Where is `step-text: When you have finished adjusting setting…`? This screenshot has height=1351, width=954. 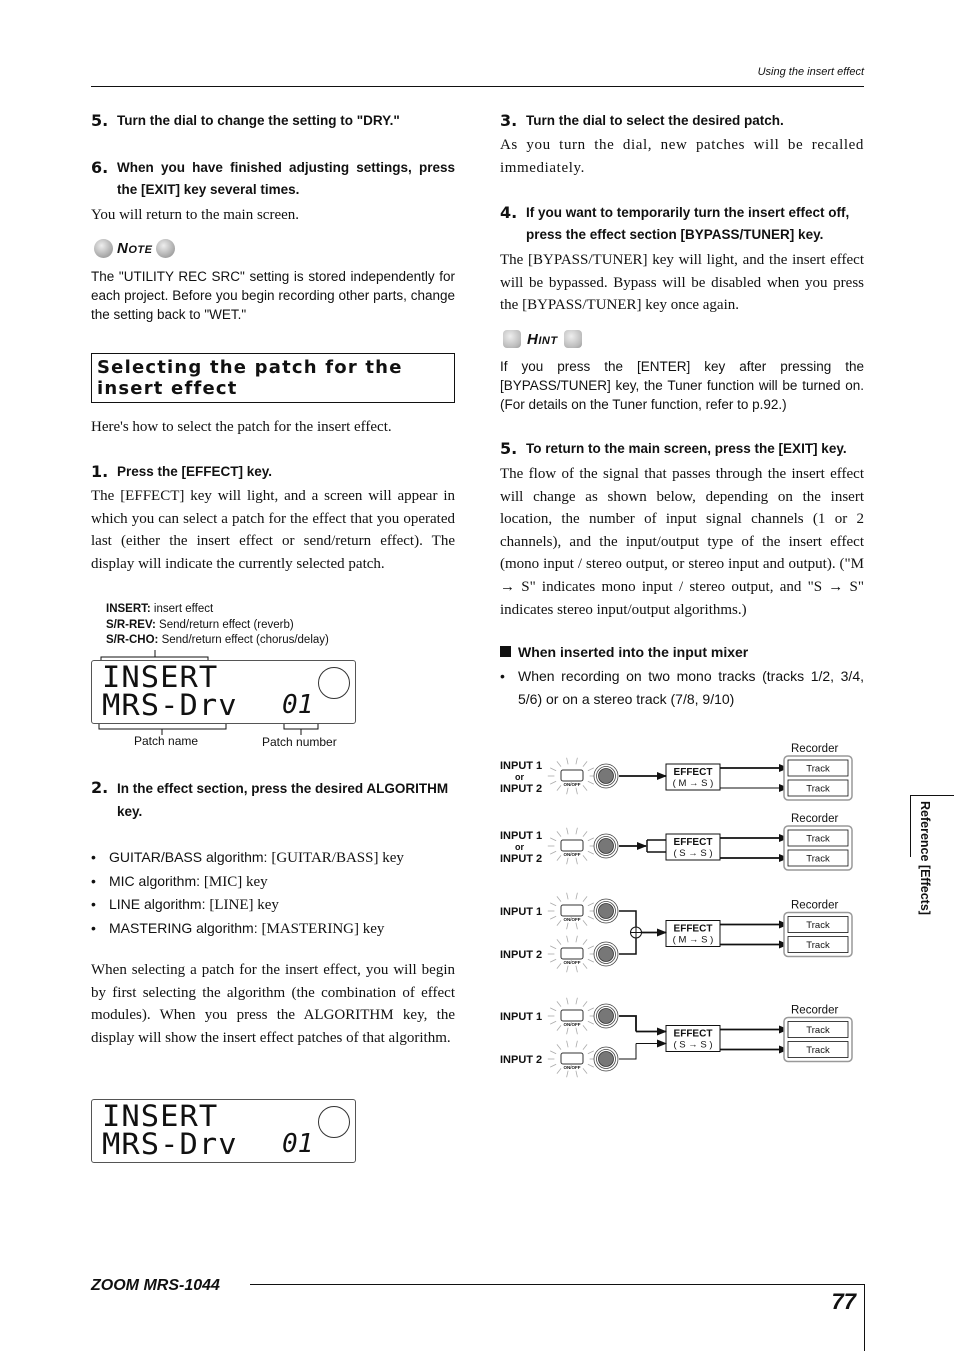 step-text: When you have finished adjusting setting… is located at coordinates (286, 178).